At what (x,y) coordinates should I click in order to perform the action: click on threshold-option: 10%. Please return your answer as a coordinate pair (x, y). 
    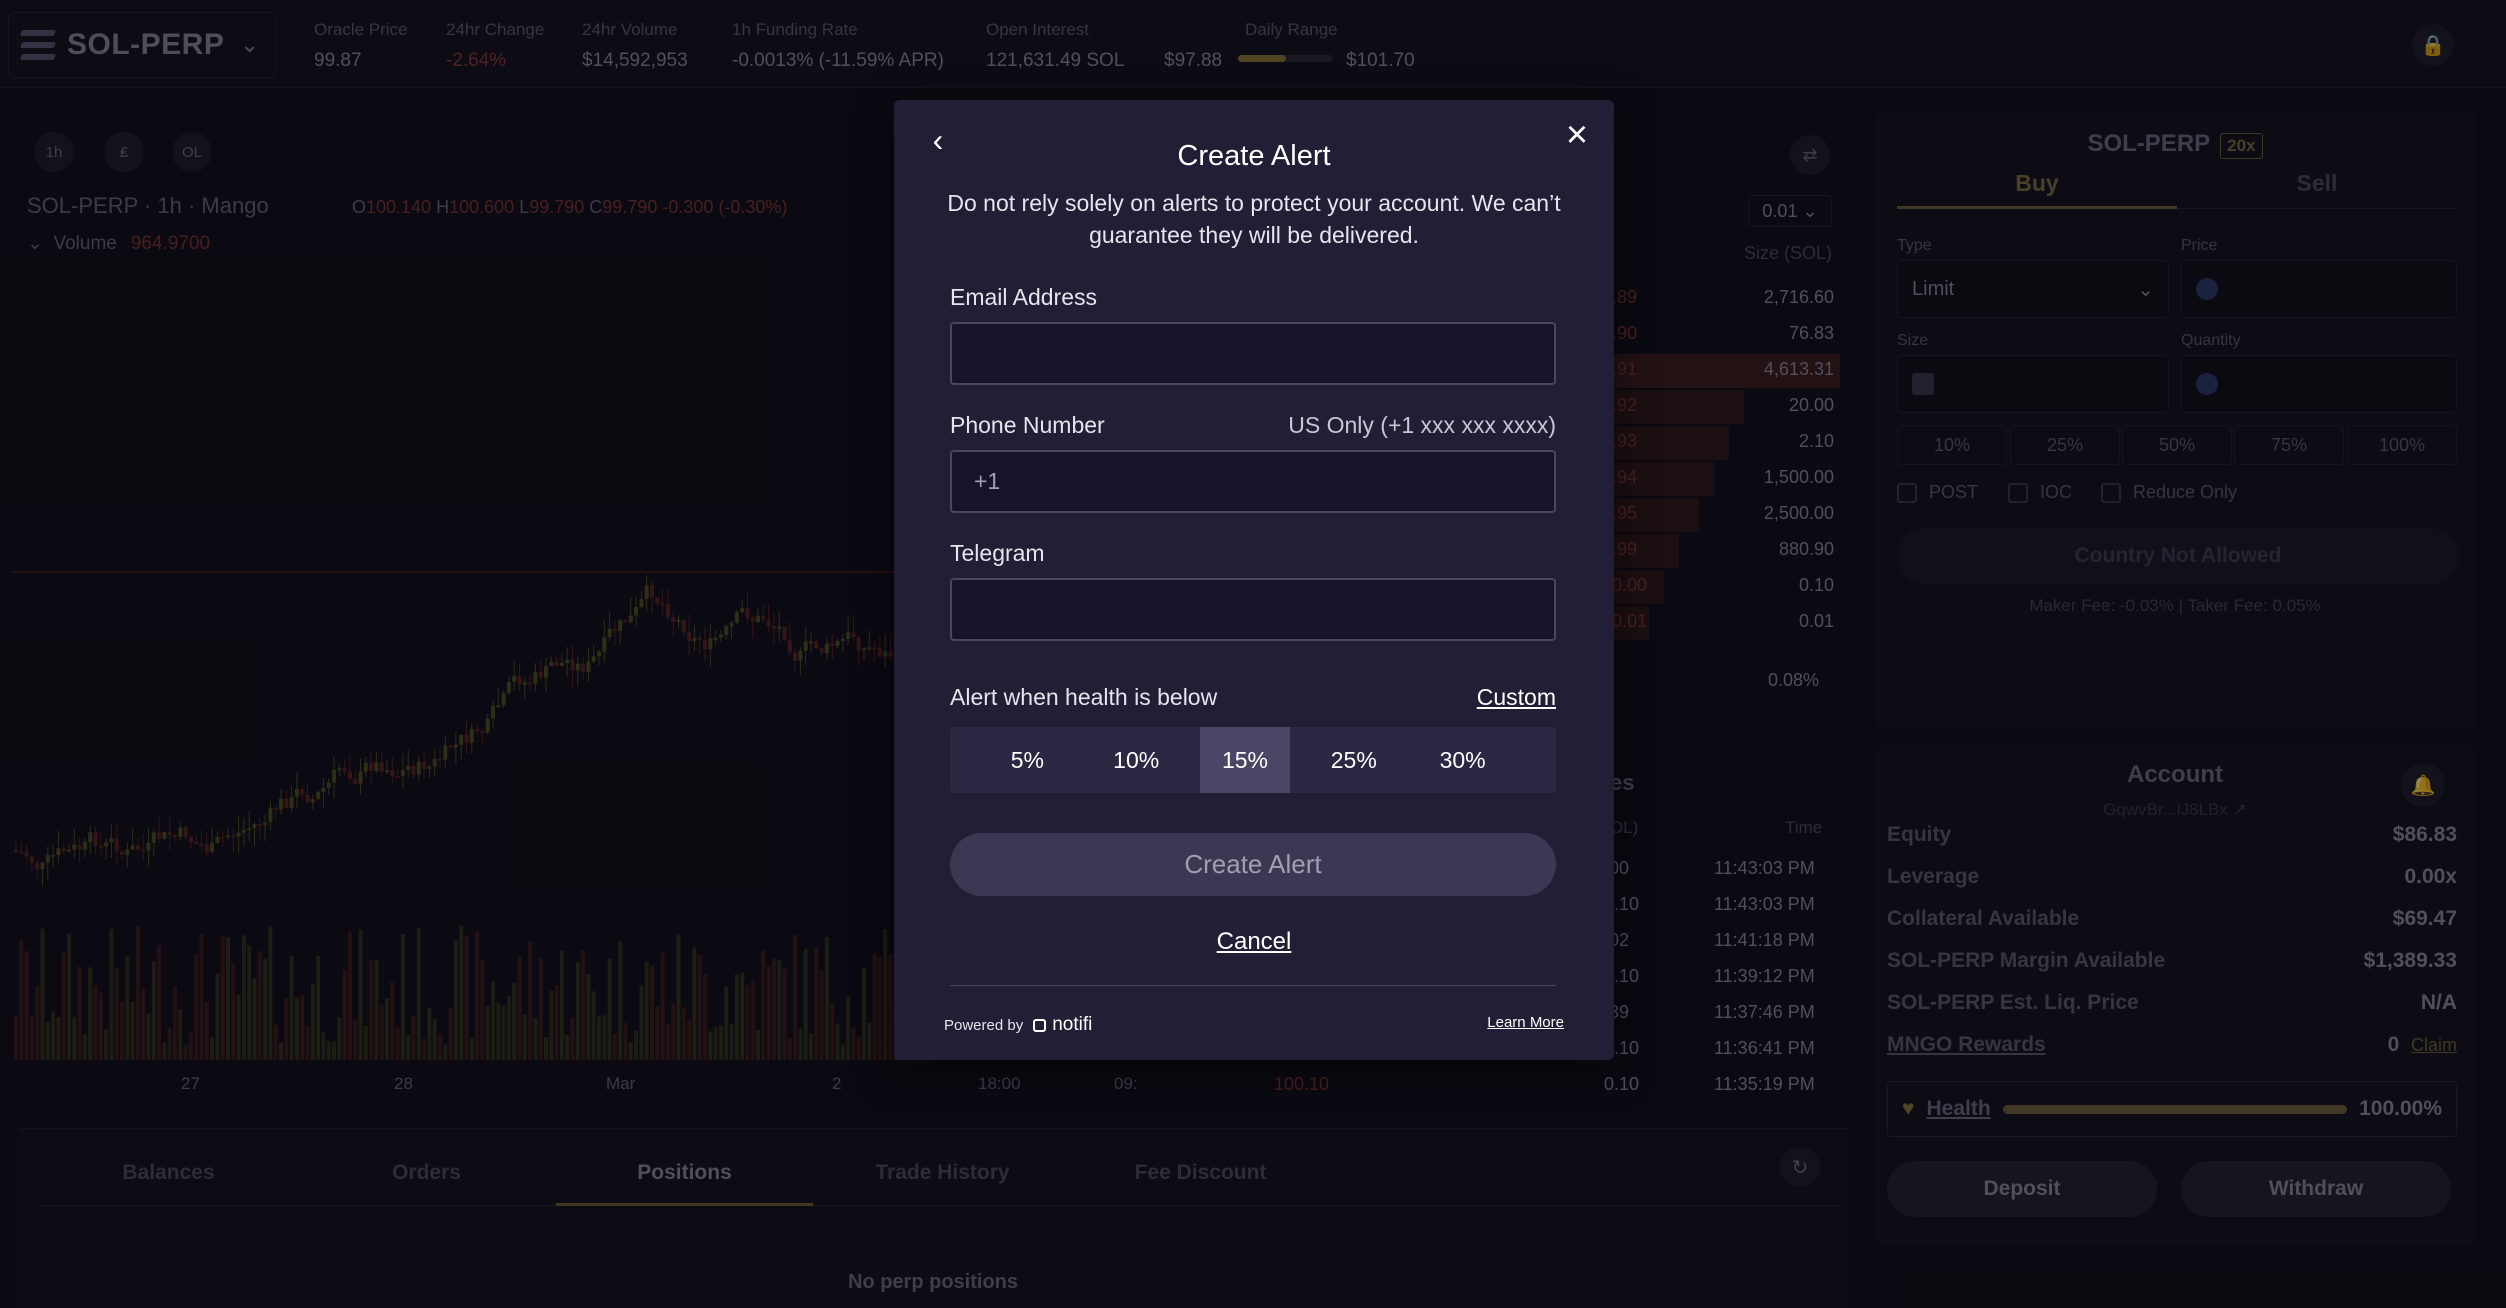
    Looking at the image, I should click on (1136, 760).